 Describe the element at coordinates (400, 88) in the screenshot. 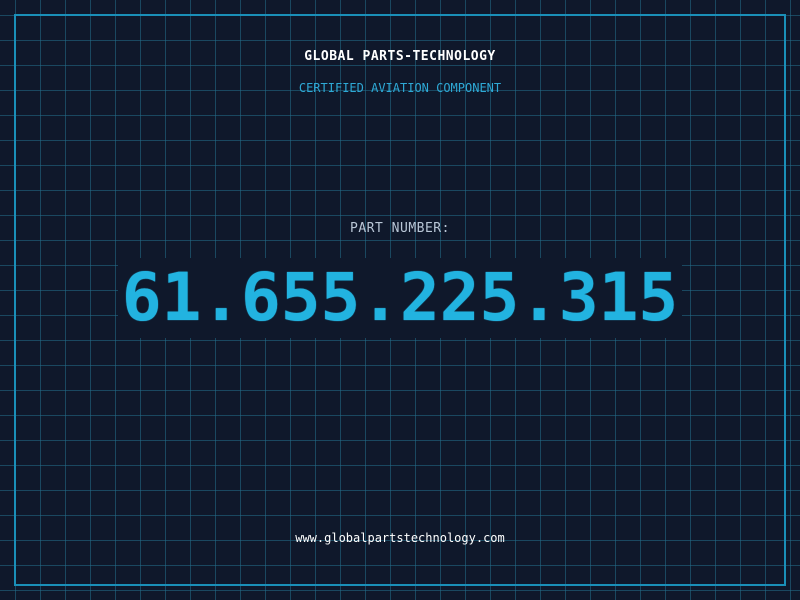

I see `brand-subtitle: CERTIFIED AVIATION COMPONENT` at that location.